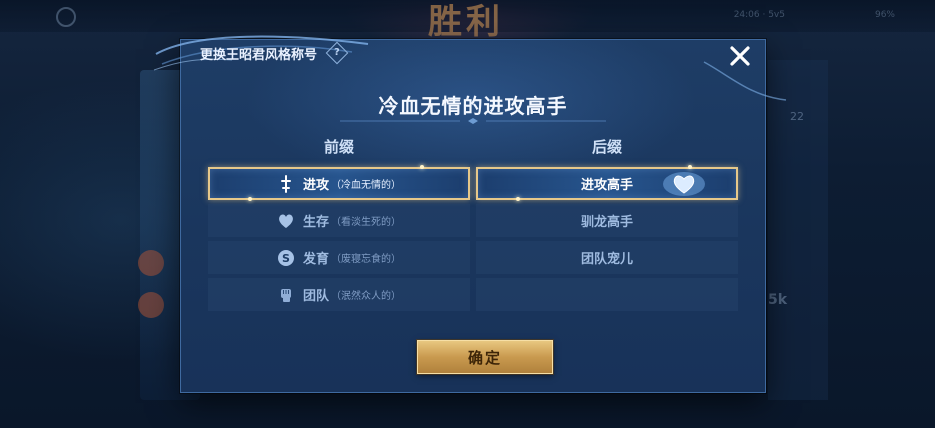 Image resolution: width=935 pixels, height=428 pixels. I want to click on suffix-option-attack-master: 进攻高手, so click(607, 183).